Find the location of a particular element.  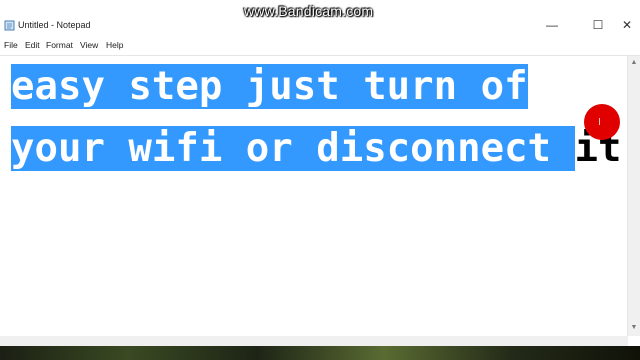

desktop-background-strip is located at coordinates (320, 353).